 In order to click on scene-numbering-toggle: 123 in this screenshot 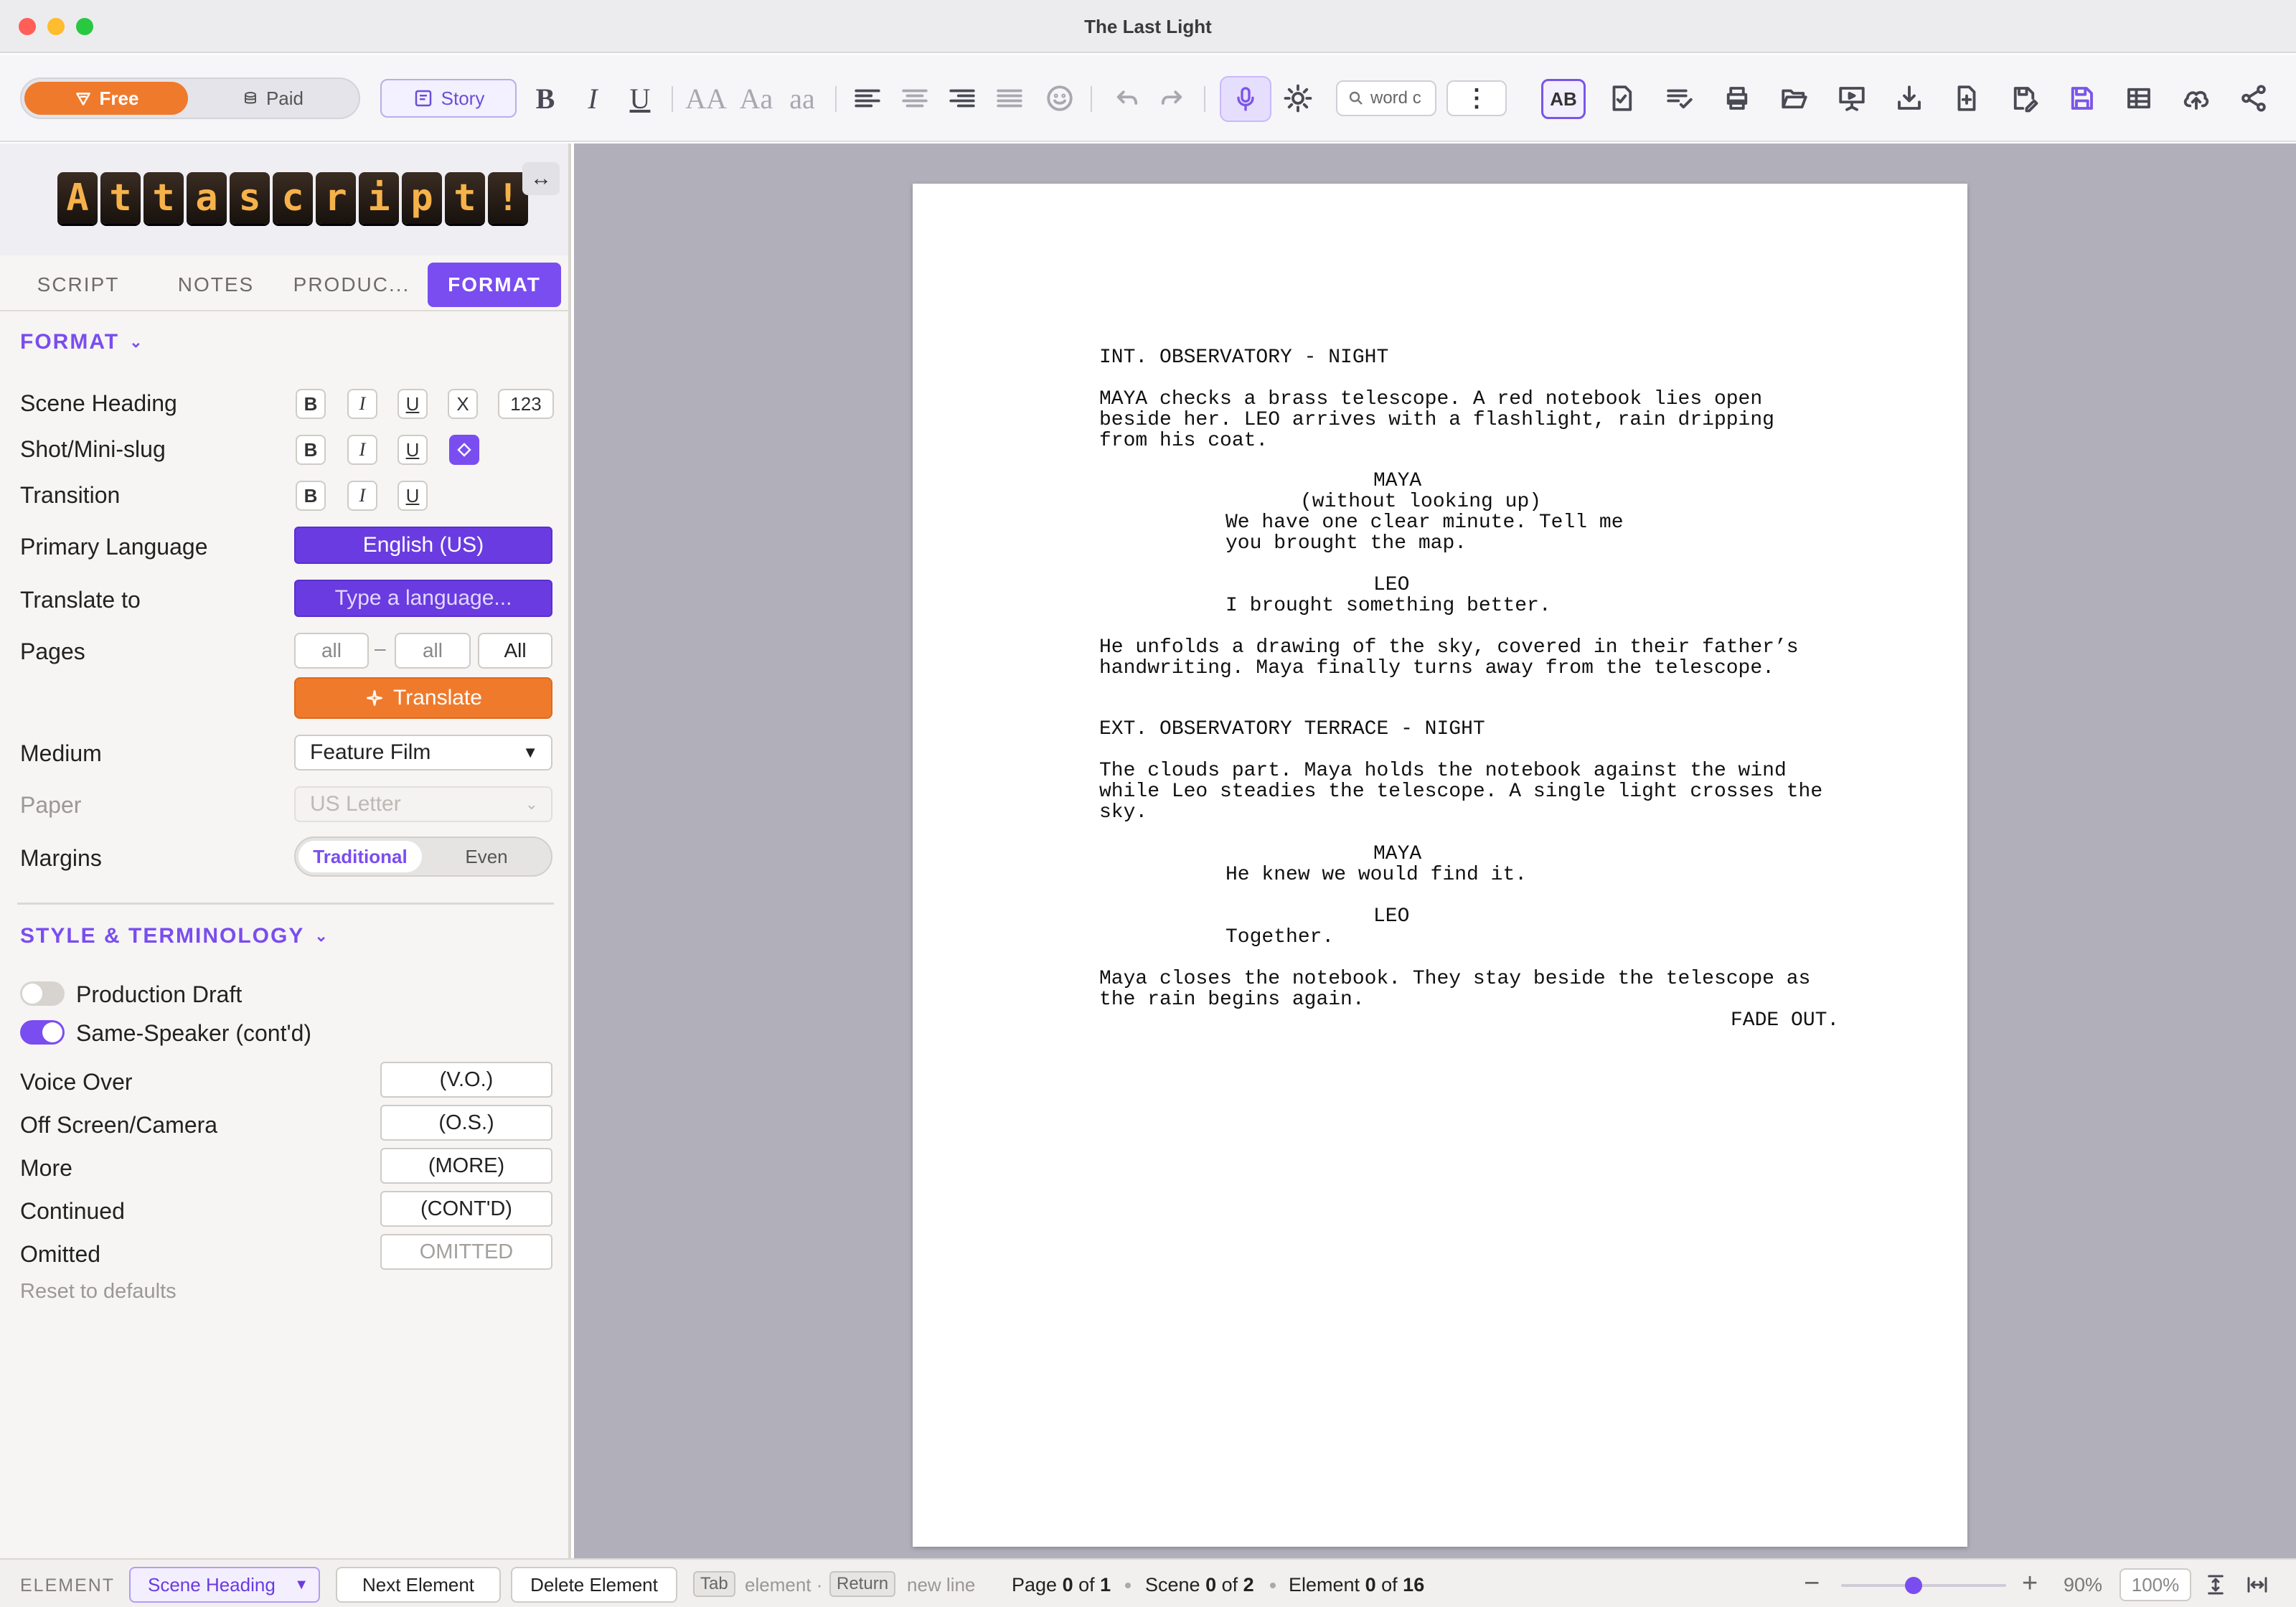, I will do `click(526, 404)`.